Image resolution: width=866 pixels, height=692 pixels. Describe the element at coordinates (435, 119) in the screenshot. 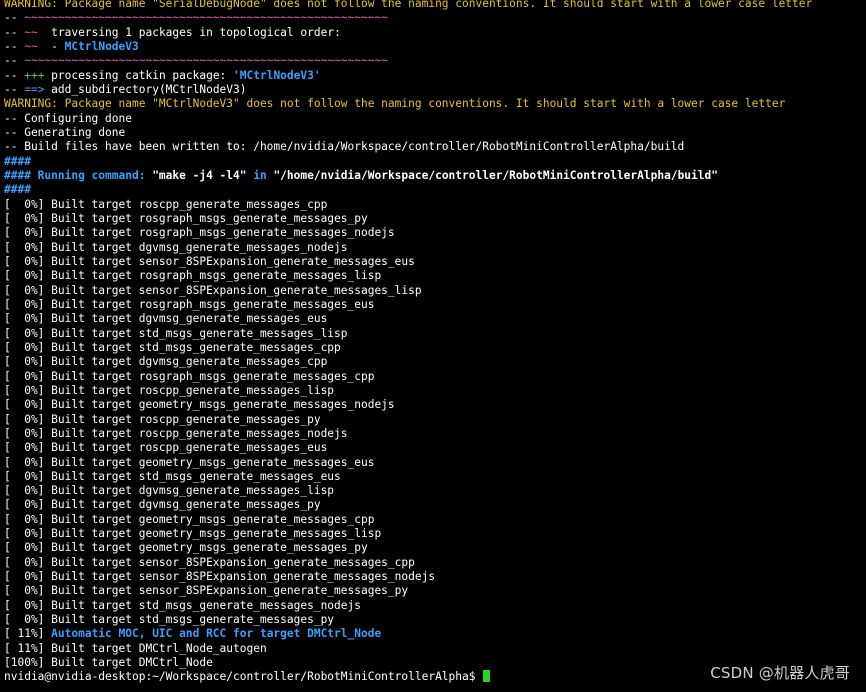

I see `terminal-line: -- Configuring done` at that location.